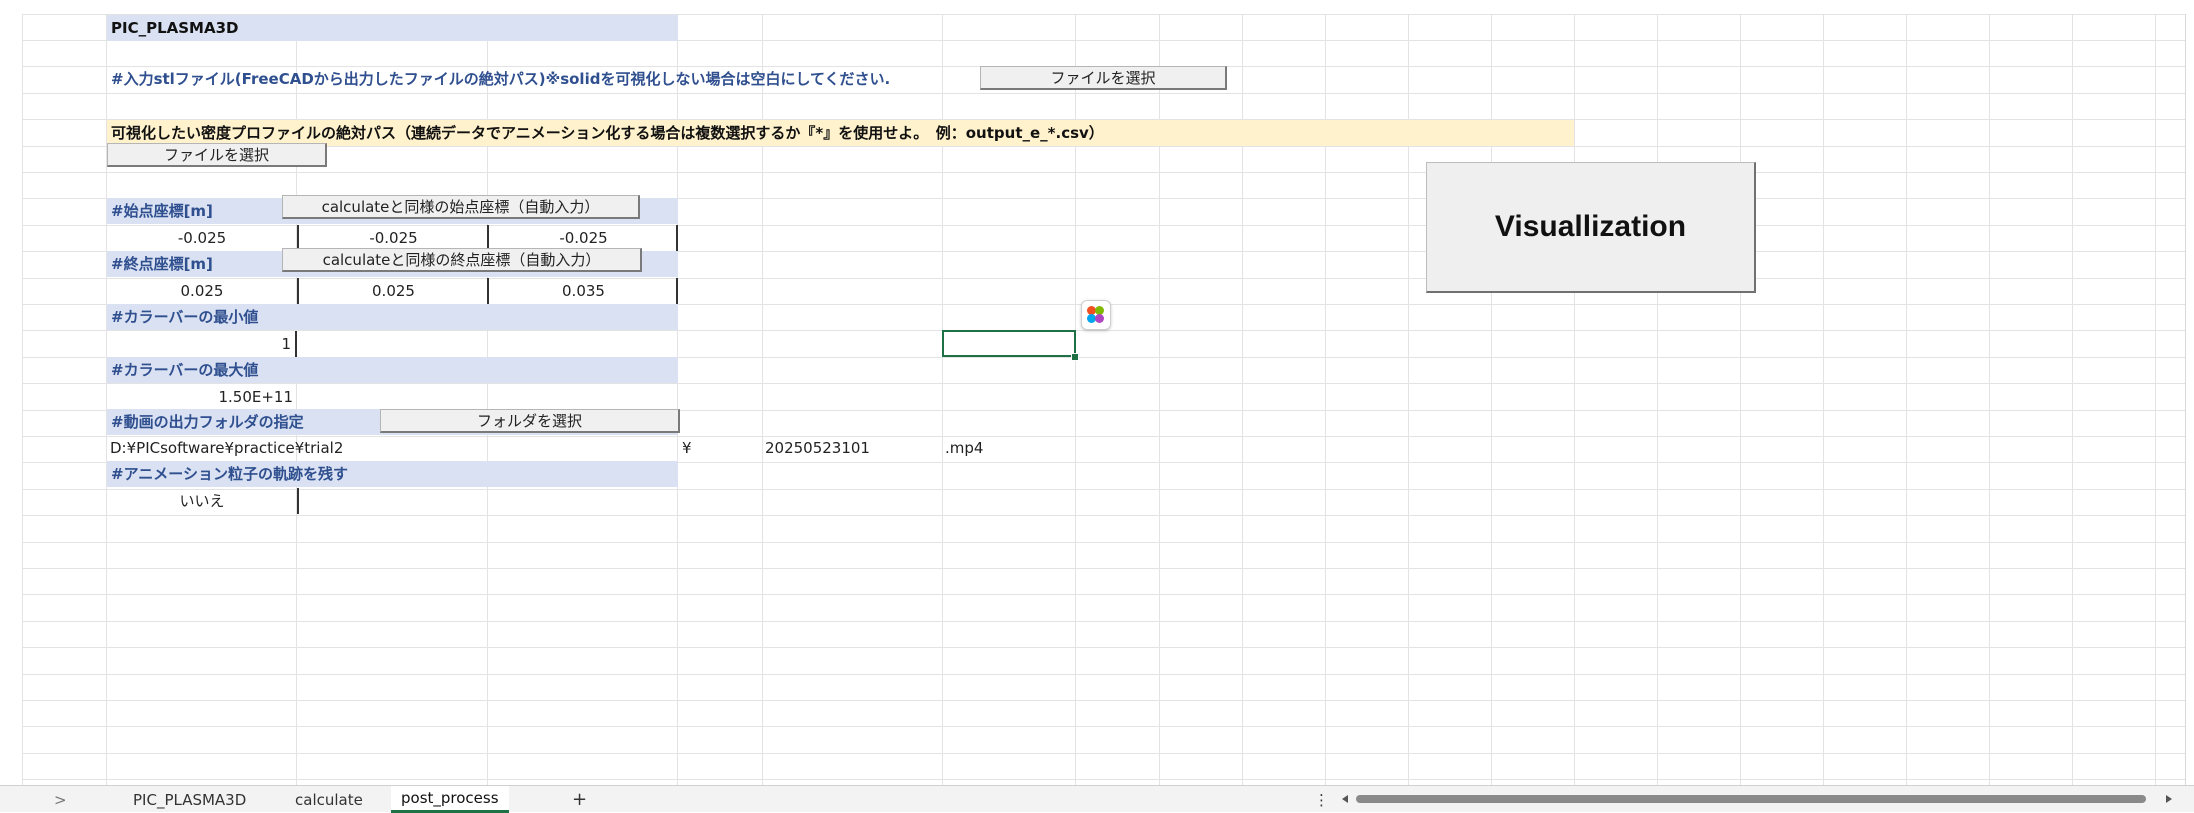  Describe the element at coordinates (450, 799) in the screenshot. I see `tab-post-process: post_process` at that location.